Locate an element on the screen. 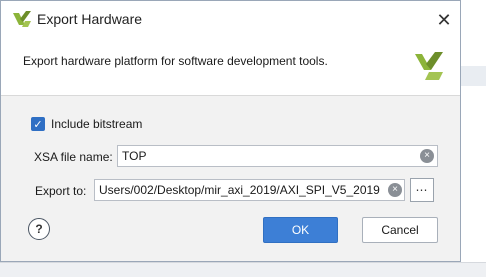 The image size is (486, 277). dialog-titlebar: Export Hardware ✕ is located at coordinates (230, 19).